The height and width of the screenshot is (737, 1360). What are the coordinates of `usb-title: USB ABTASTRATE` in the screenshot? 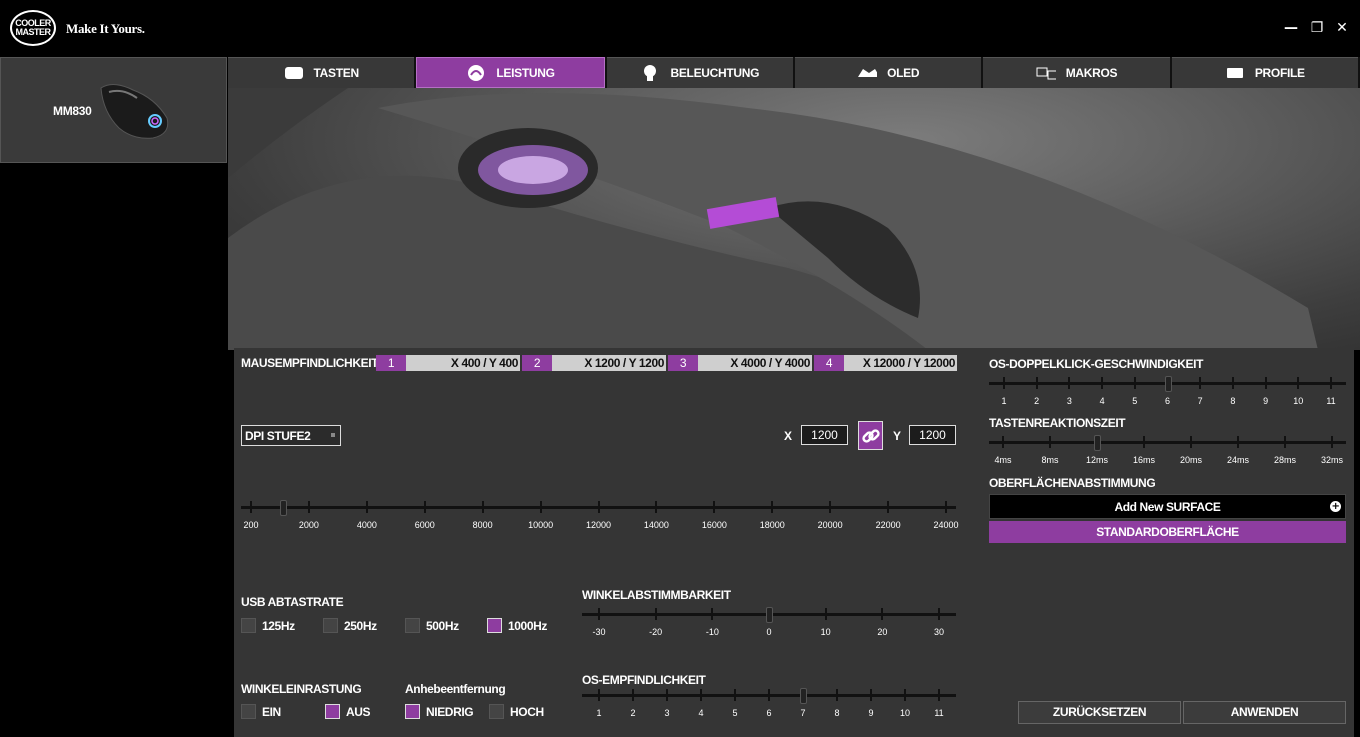 It's located at (292, 602).